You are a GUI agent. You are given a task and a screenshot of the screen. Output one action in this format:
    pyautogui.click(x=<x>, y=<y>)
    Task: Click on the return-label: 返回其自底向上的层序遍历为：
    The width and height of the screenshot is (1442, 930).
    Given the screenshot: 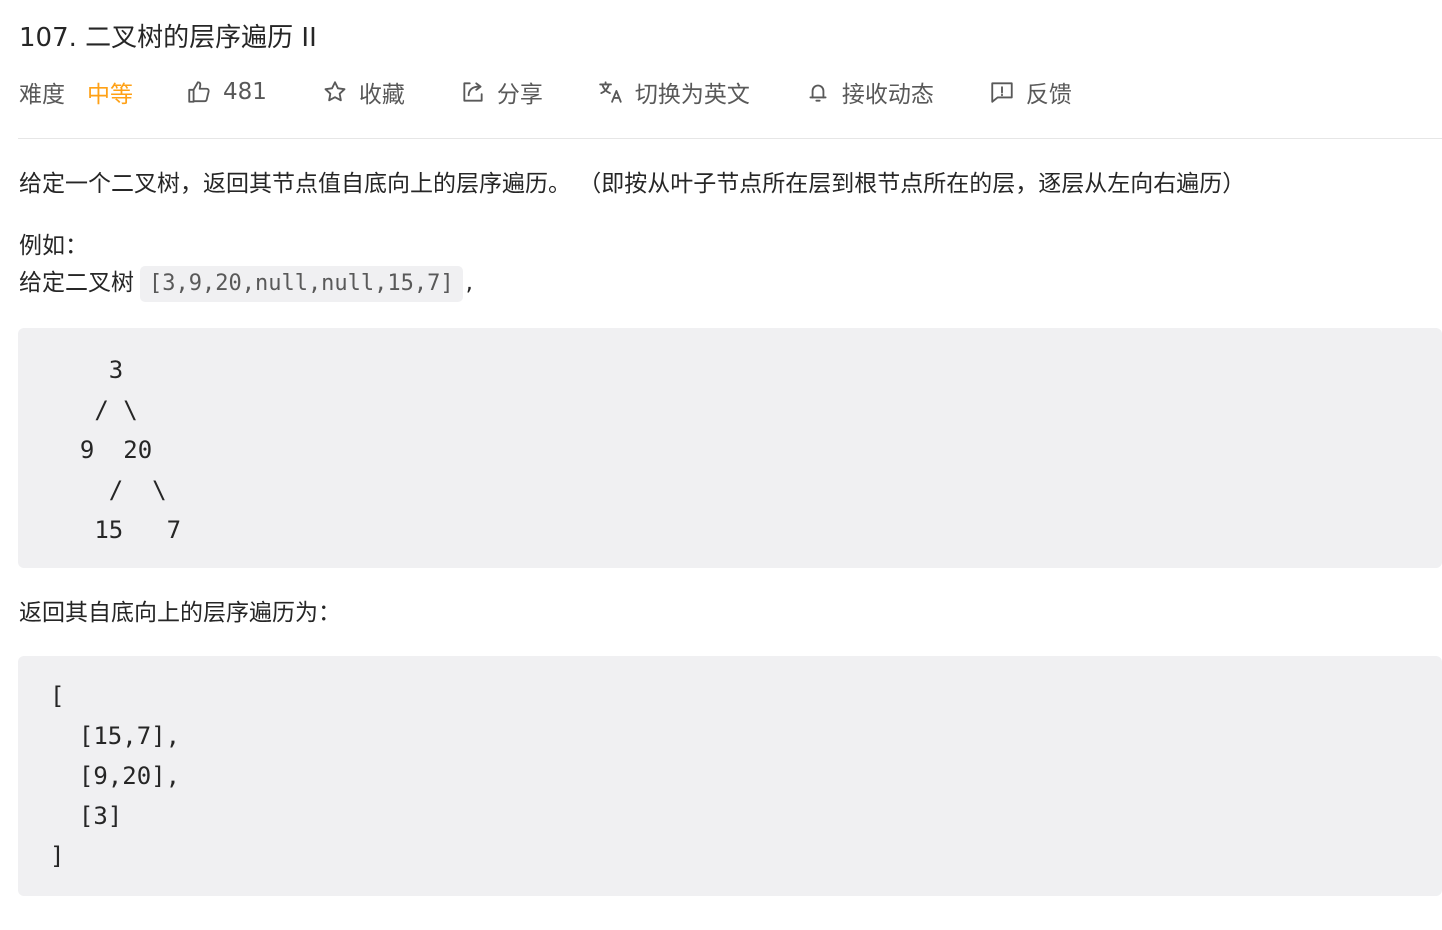 What is the action you would take?
    pyautogui.click(x=180, y=613)
    